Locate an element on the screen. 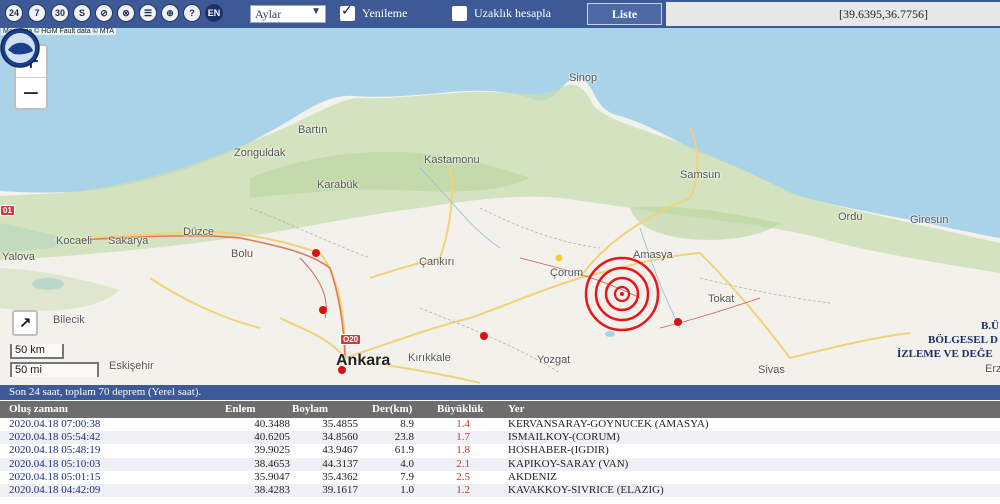 Image resolution: width=1000 pixels, height=504 pixels. crosshair-icon: ⊕ is located at coordinates (170, 13).